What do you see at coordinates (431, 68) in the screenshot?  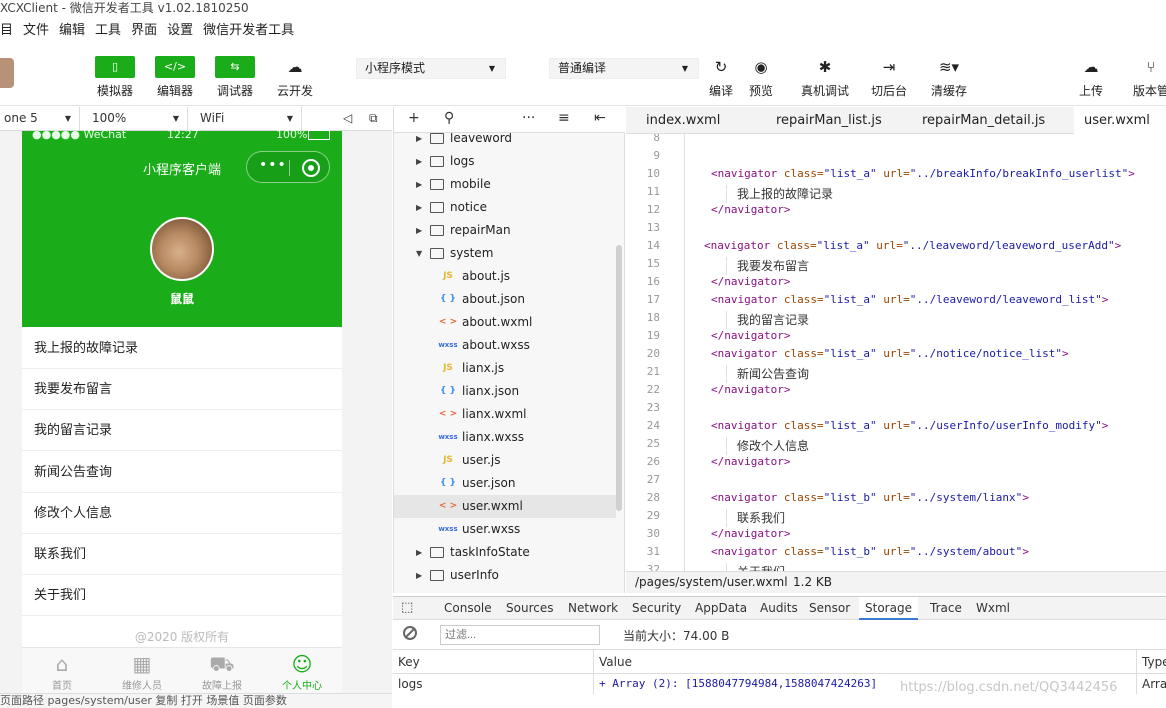 I see `mode-select: 小程序模式 ▼` at bounding box center [431, 68].